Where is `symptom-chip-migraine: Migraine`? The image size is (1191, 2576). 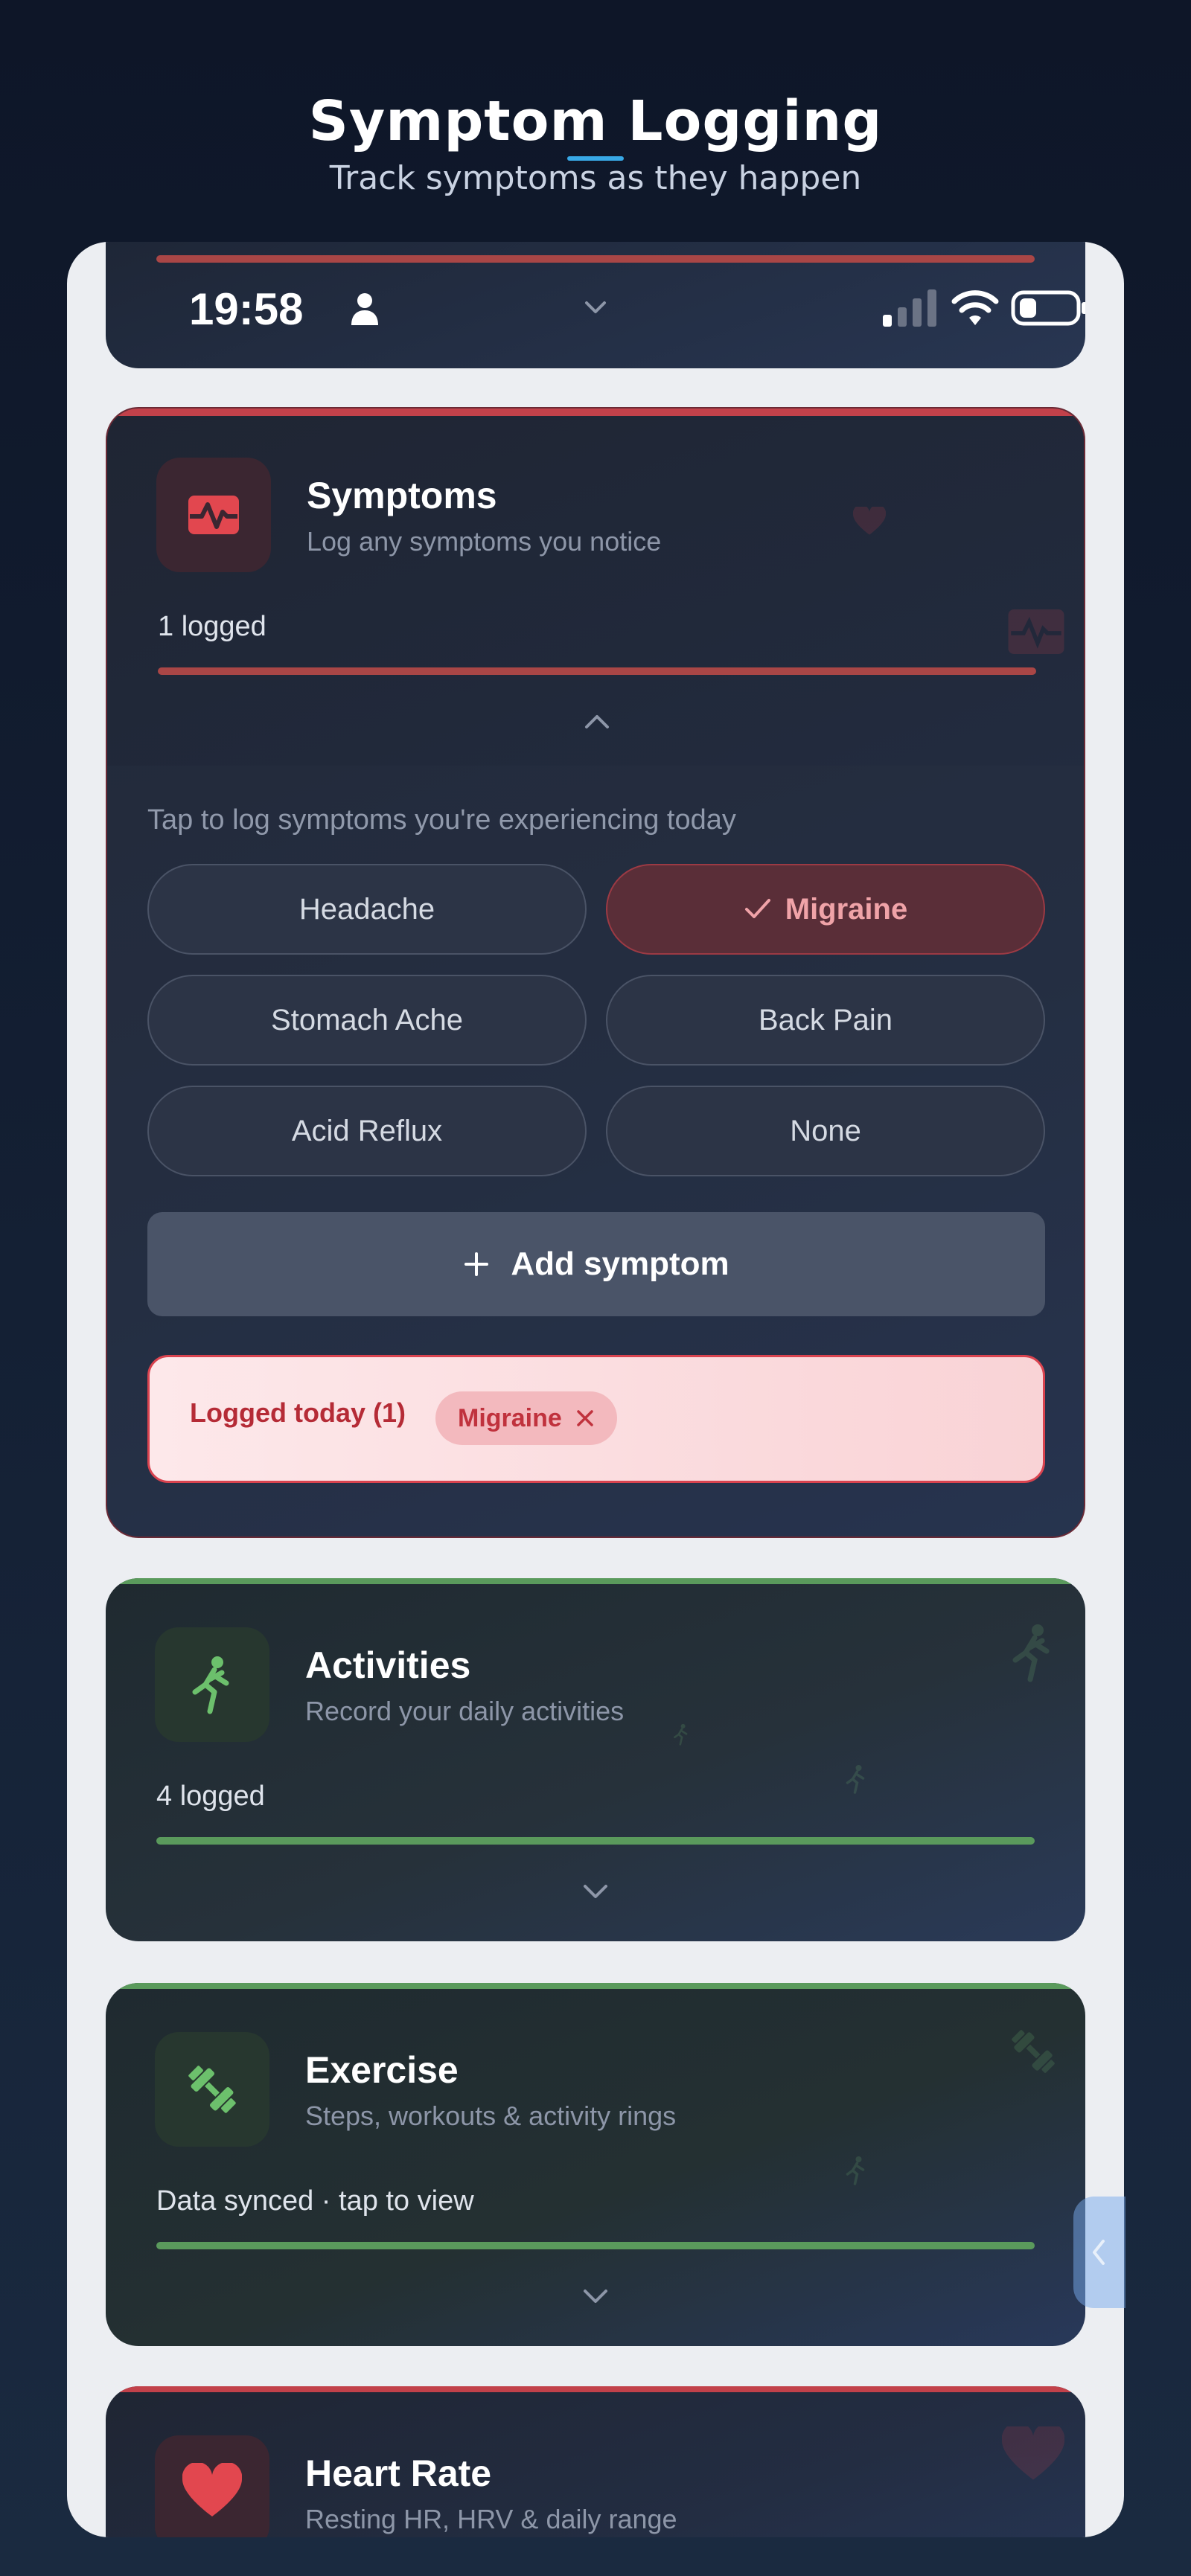
symptom-chip-migraine: Migraine is located at coordinates (825, 910).